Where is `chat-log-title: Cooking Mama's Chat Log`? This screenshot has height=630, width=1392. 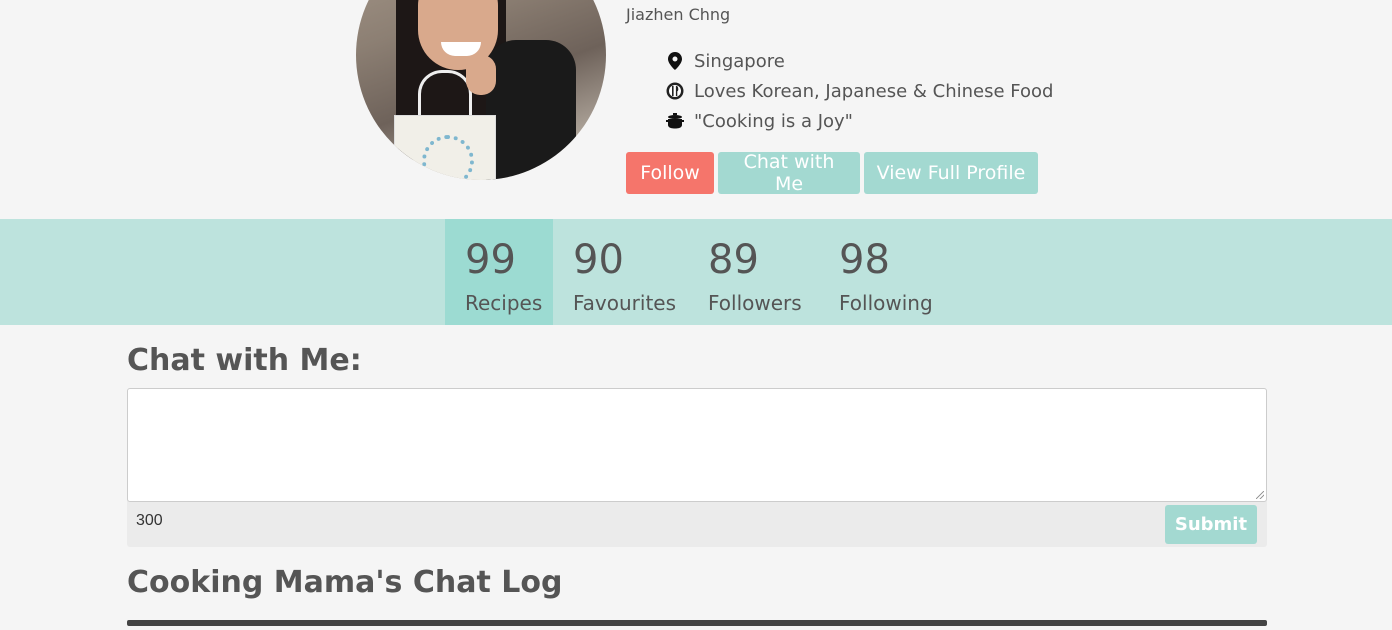 chat-log-title: Cooking Mama's Chat Log is located at coordinates (345, 582).